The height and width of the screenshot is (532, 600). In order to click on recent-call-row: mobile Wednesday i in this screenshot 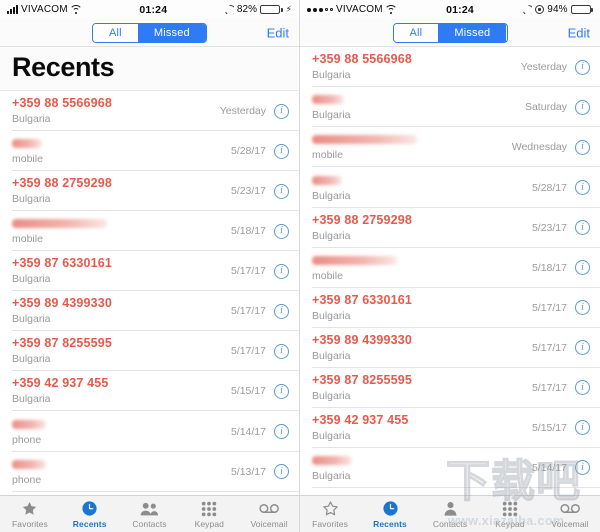, I will do `click(450, 147)`.